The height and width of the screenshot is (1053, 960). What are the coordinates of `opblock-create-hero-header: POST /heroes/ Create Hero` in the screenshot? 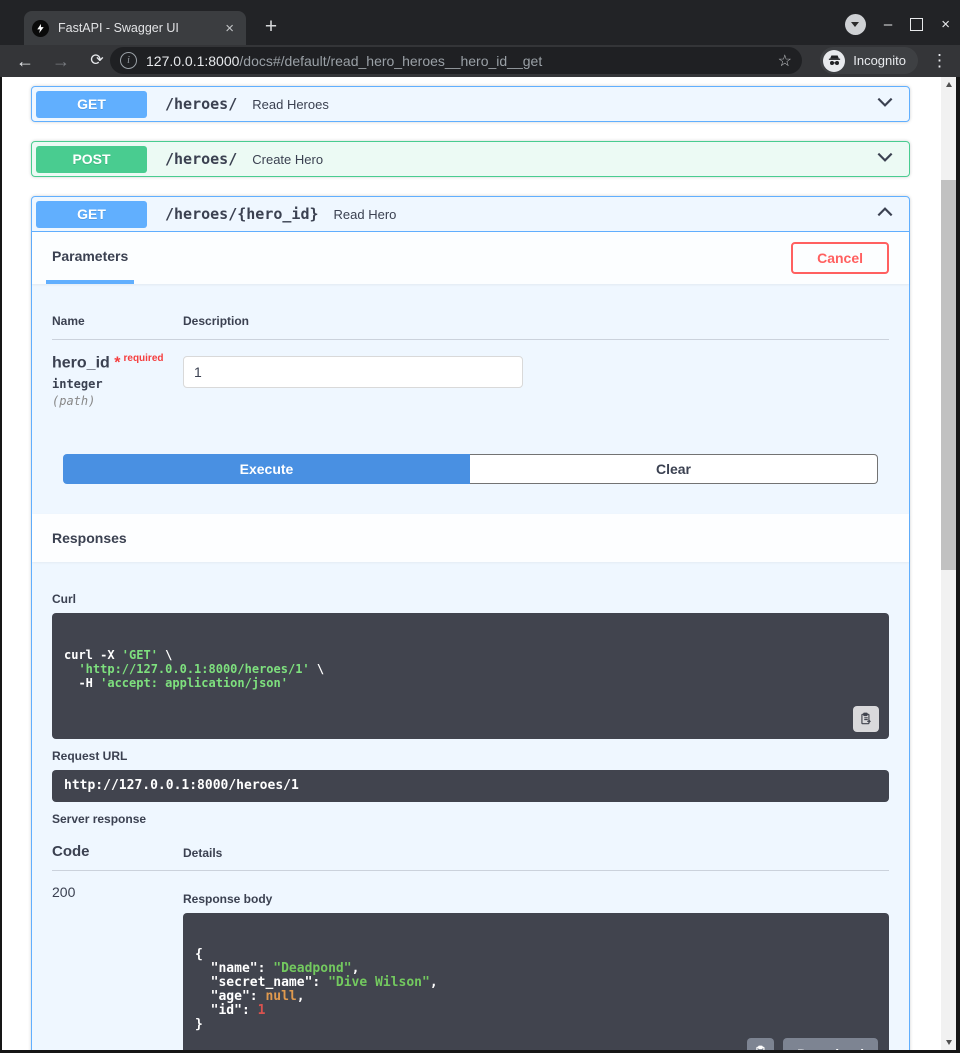 It's located at (470, 159).